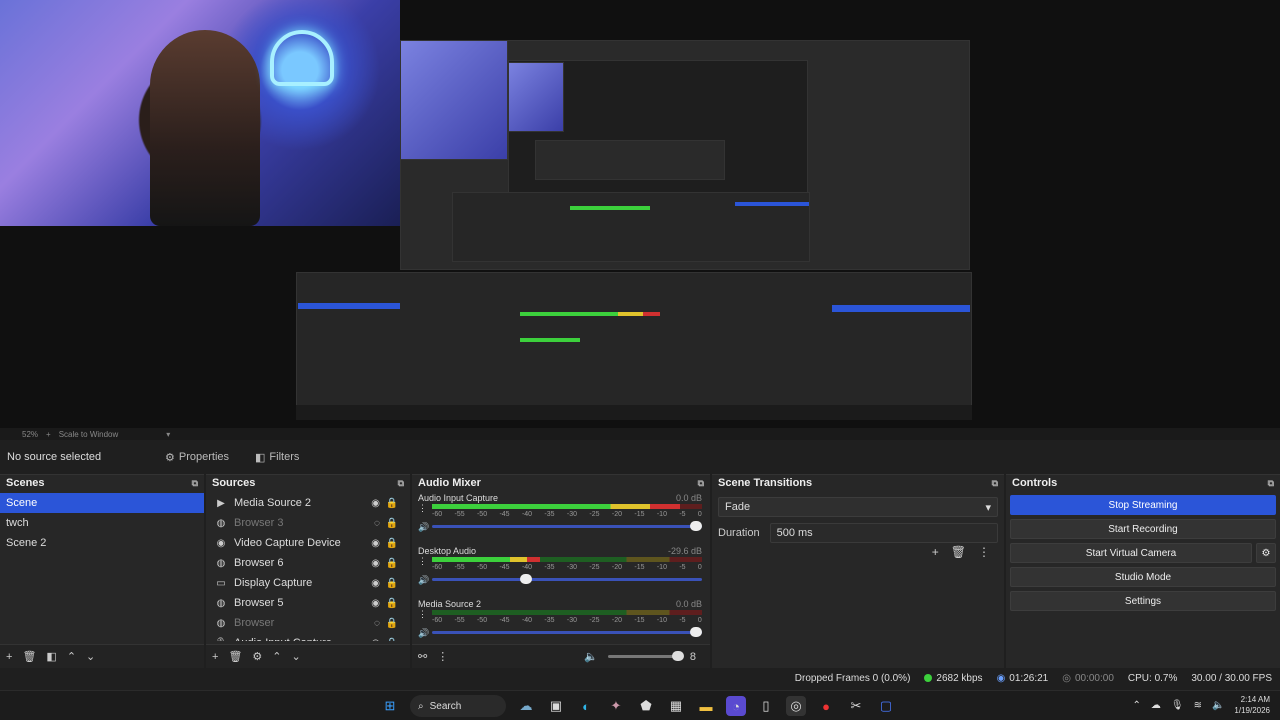  Describe the element at coordinates (168, 434) in the screenshot. I see `chevron-down-icon: ▾` at that location.